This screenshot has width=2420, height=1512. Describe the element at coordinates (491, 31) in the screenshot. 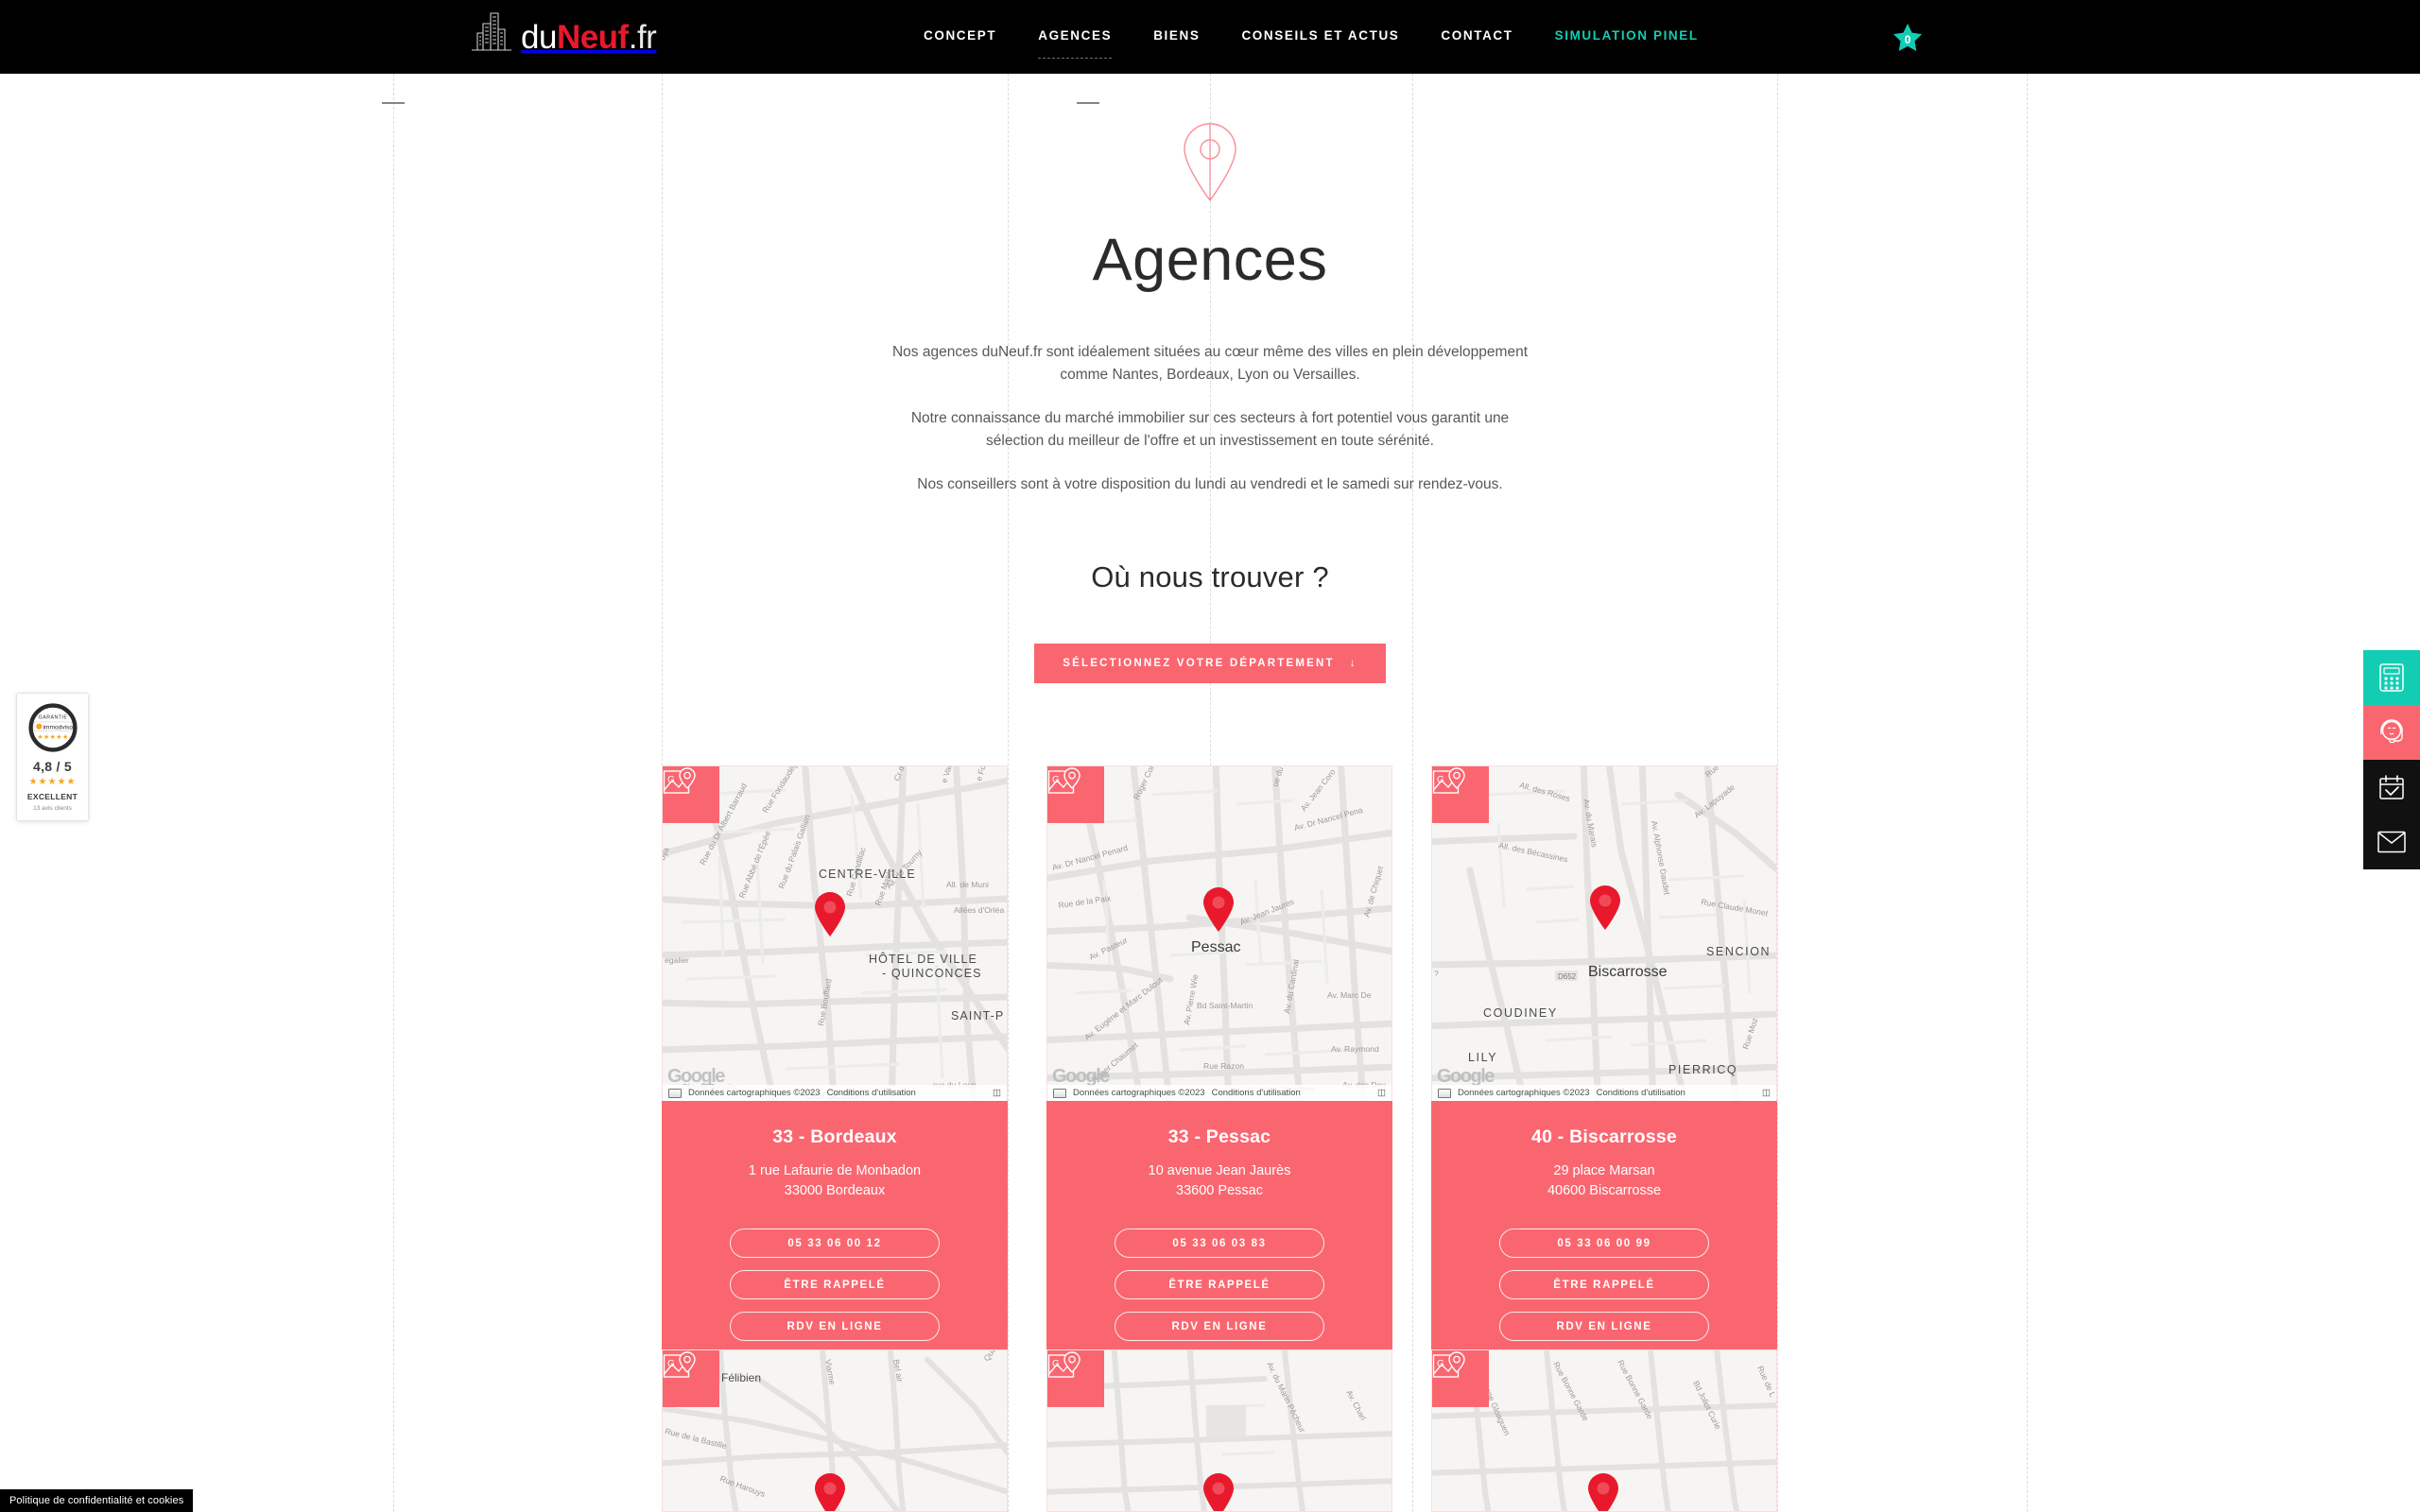

I see `building-logo-icon` at that location.